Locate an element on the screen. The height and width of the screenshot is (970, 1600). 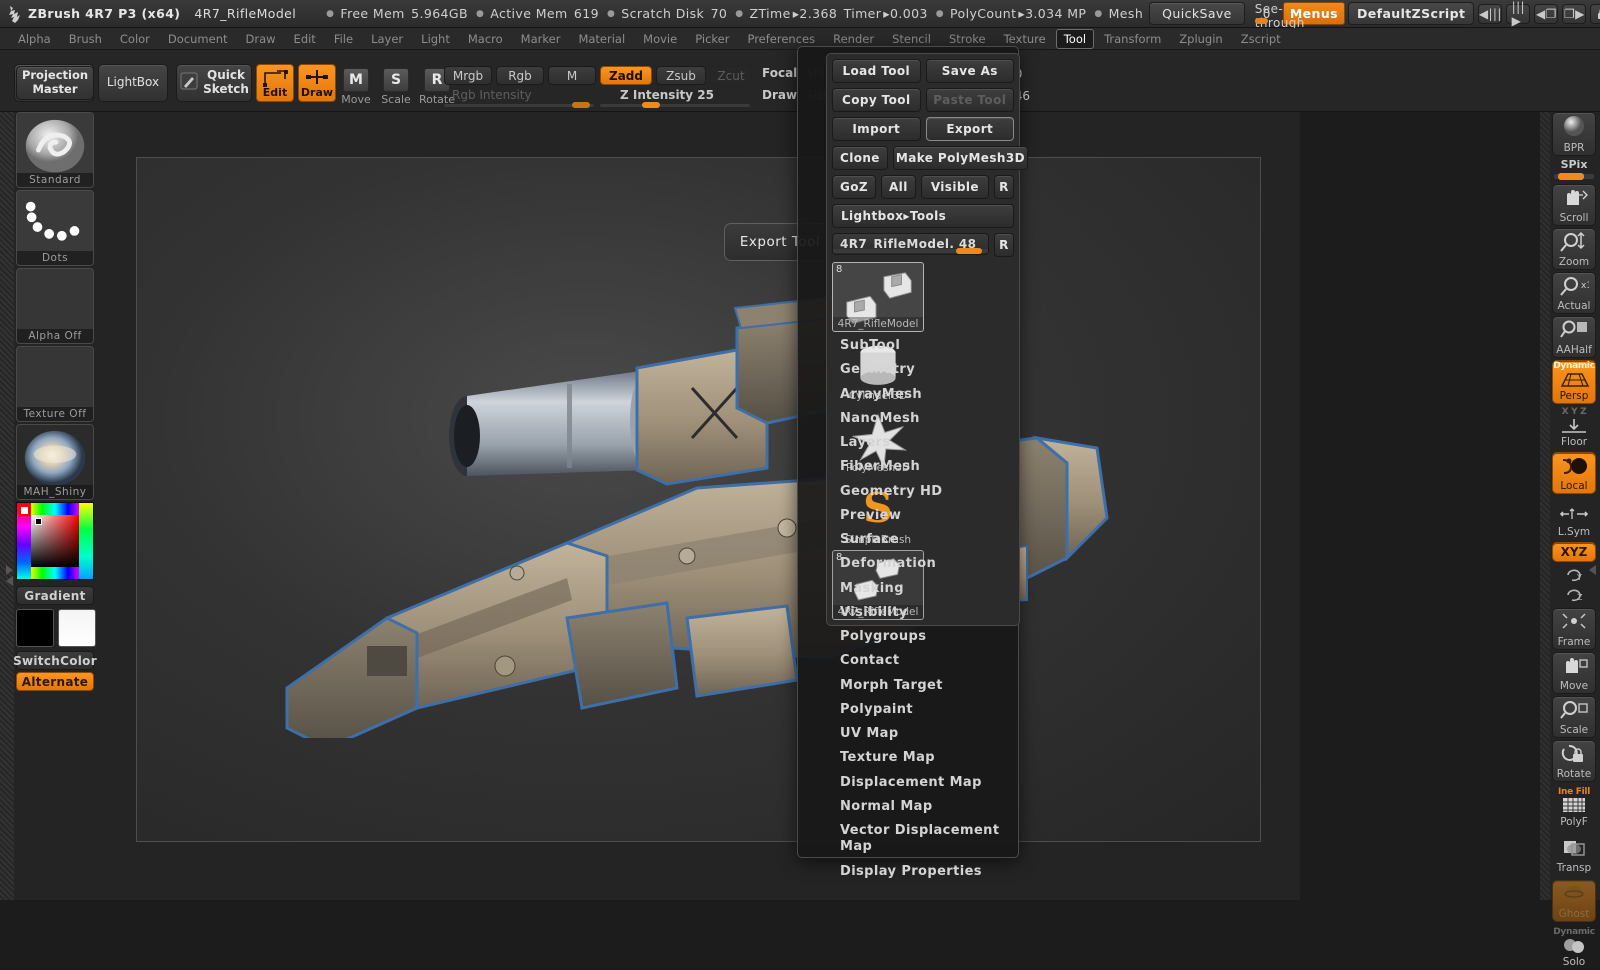
menu-item-movie: Movie is located at coordinates (660, 39).